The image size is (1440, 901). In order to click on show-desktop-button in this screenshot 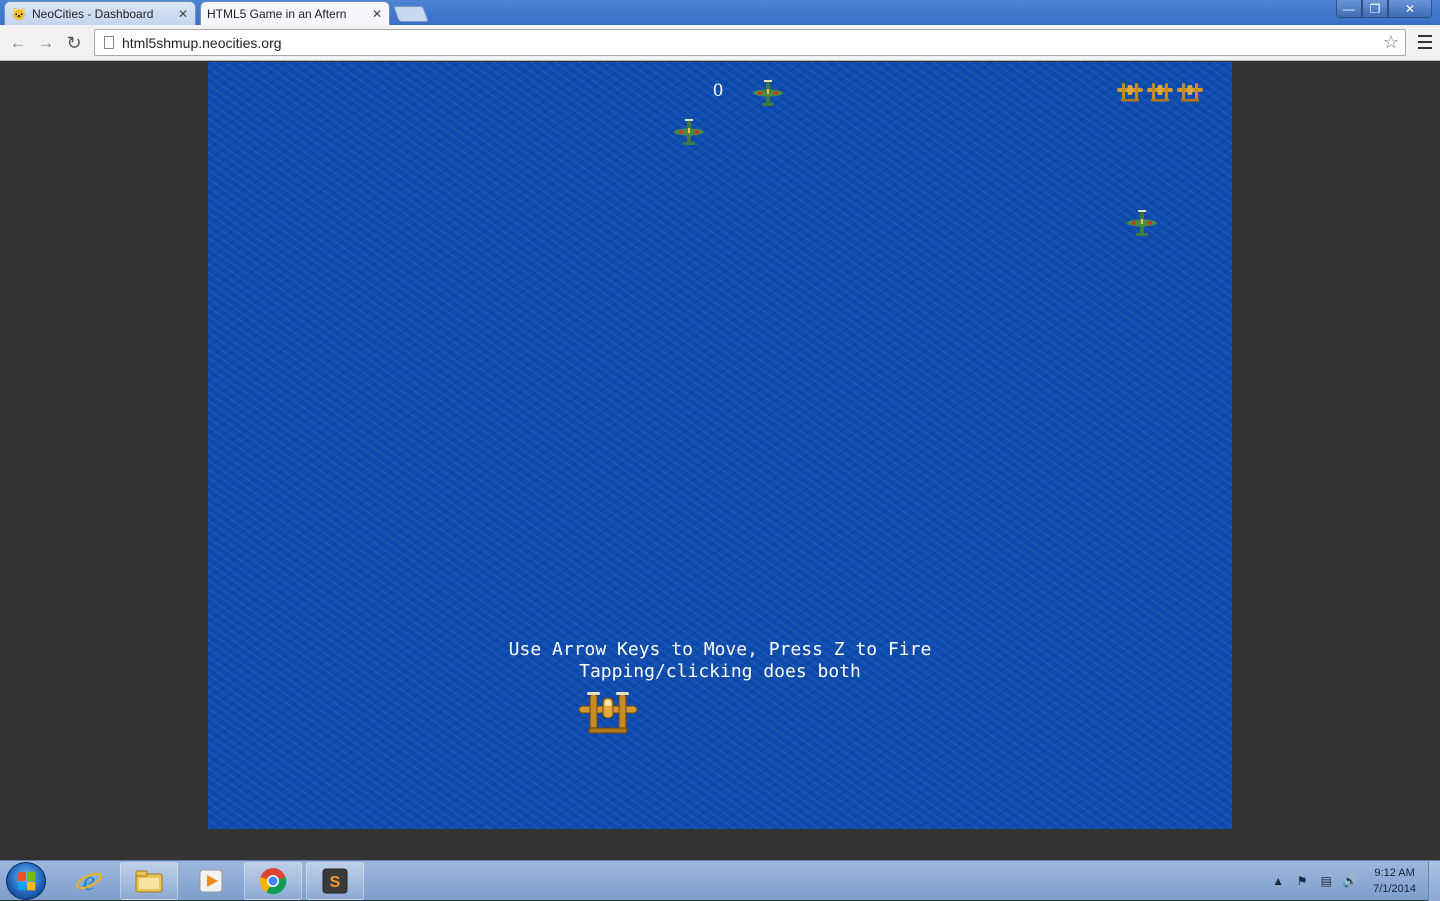, I will do `click(1434, 881)`.